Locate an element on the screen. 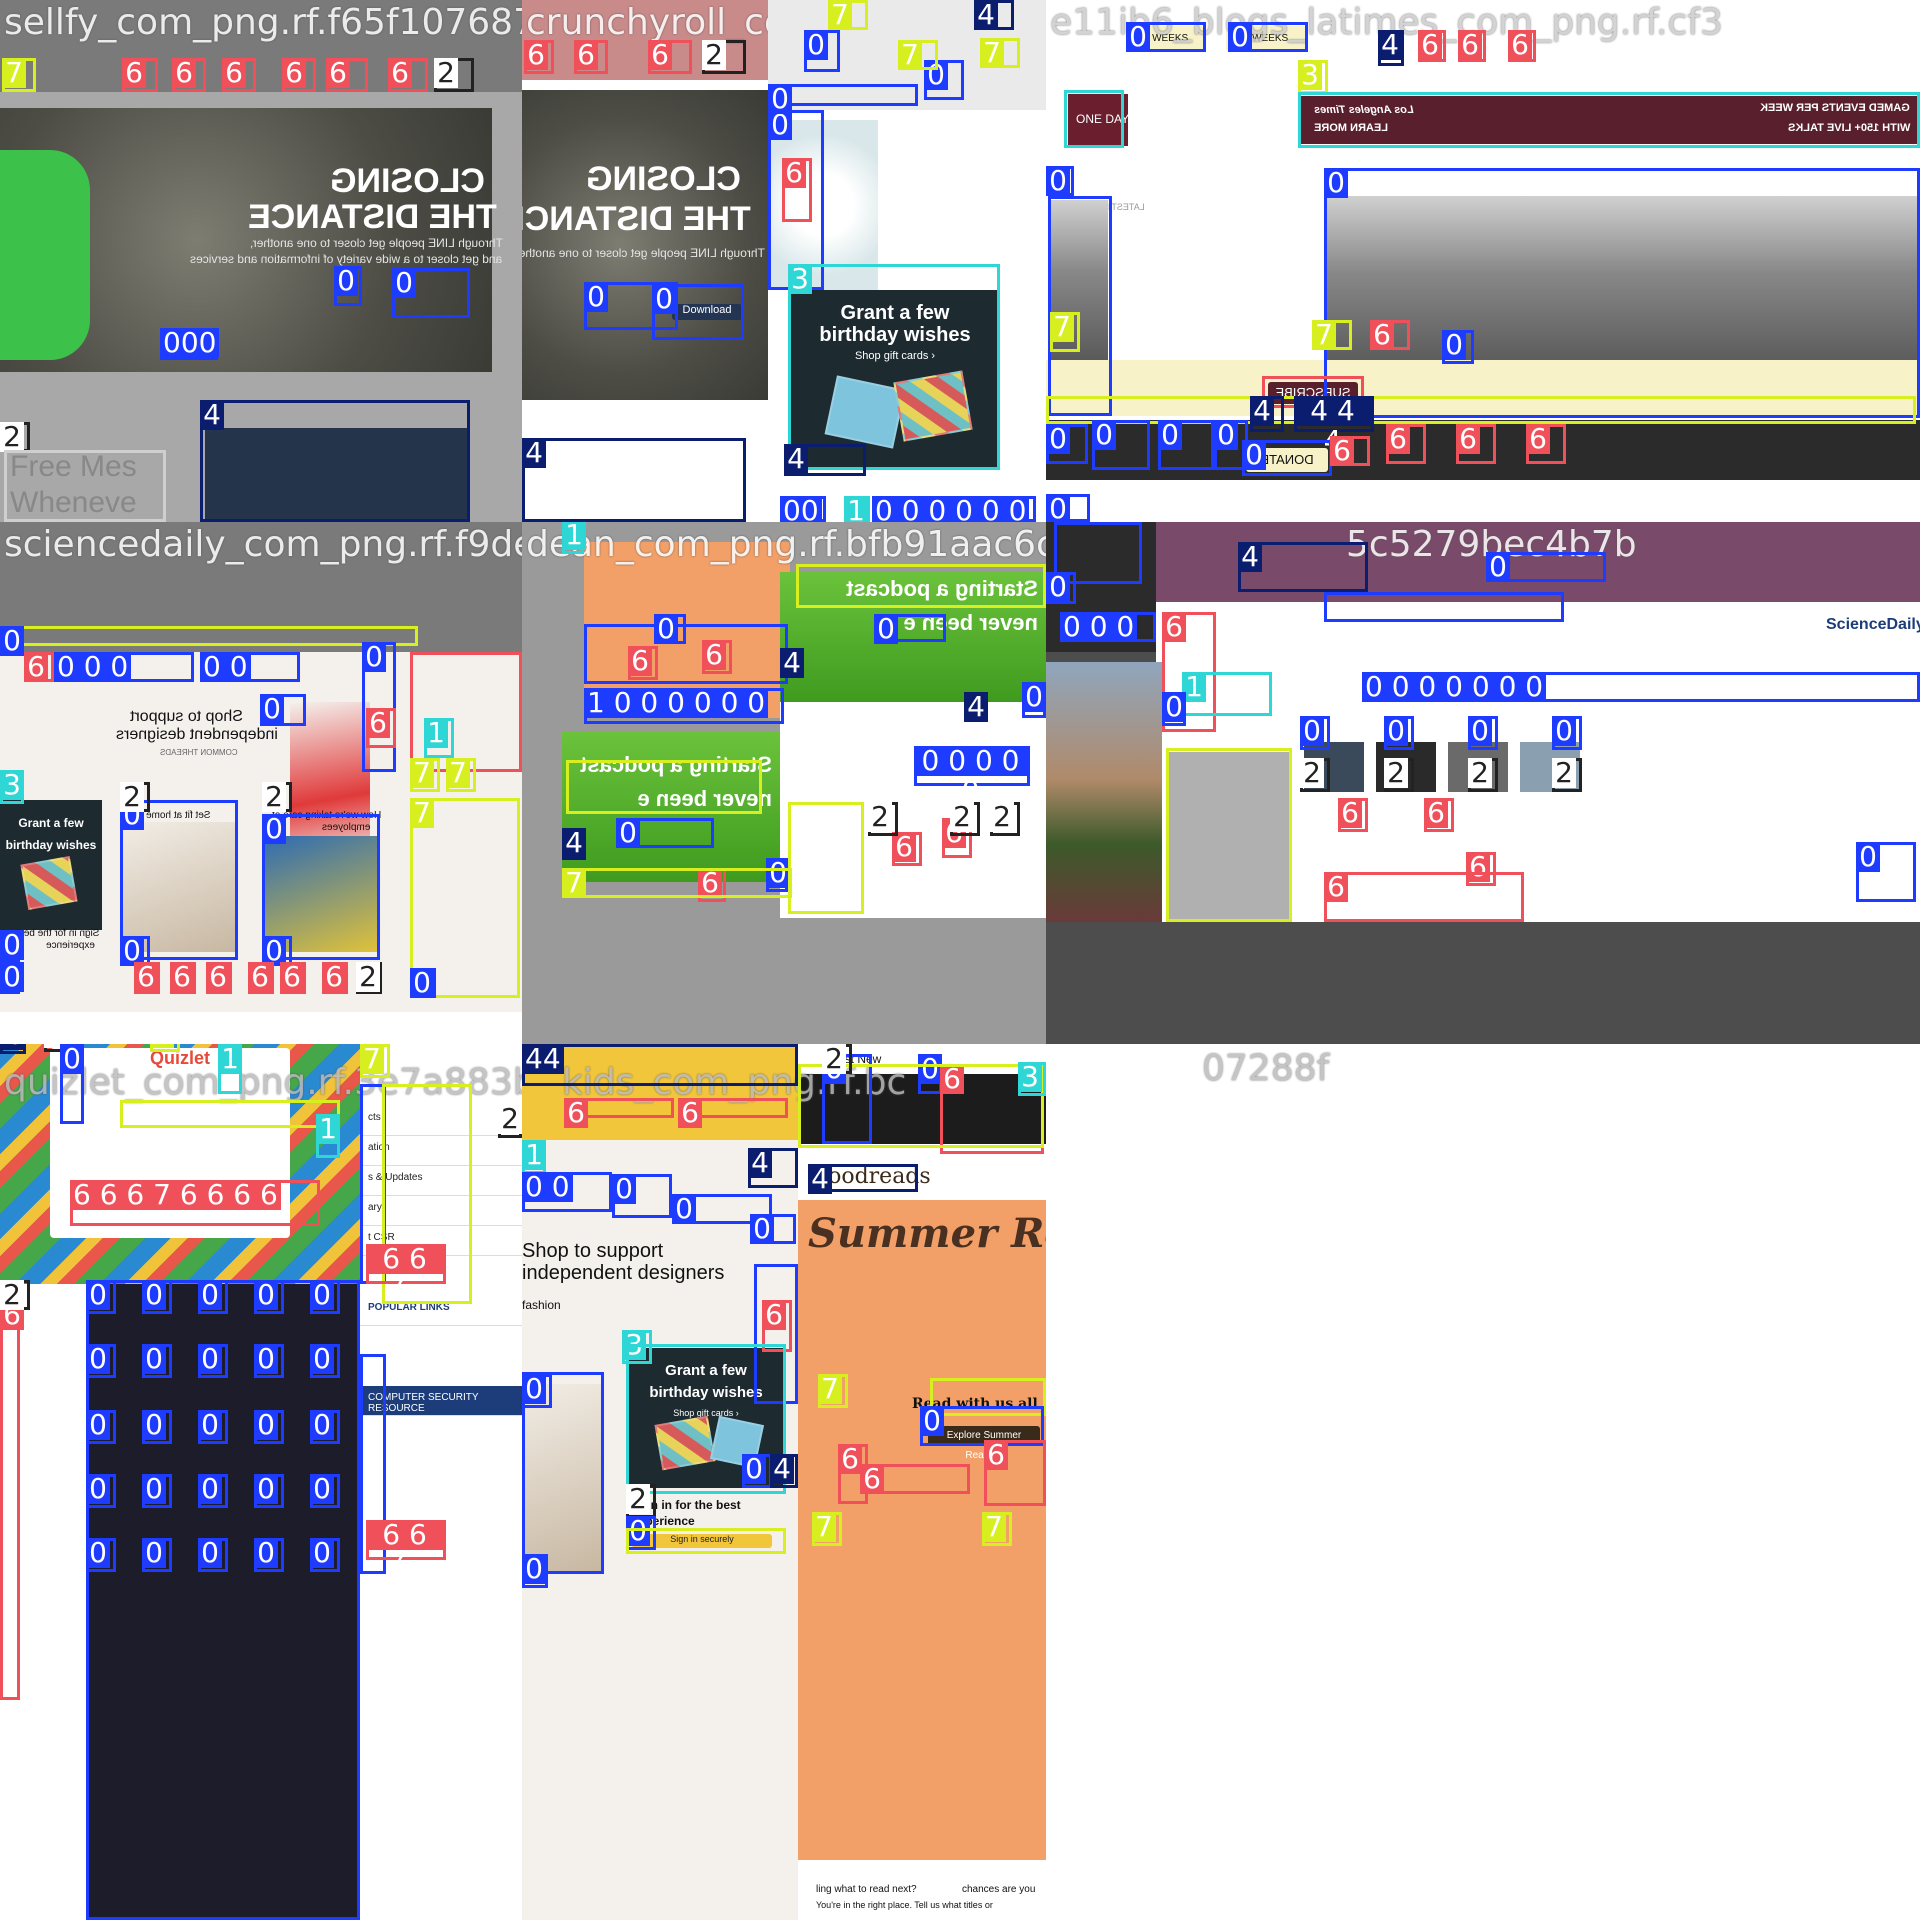  annotation-box: 1 0 0 0 0 0 0 is located at coordinates (684, 706).